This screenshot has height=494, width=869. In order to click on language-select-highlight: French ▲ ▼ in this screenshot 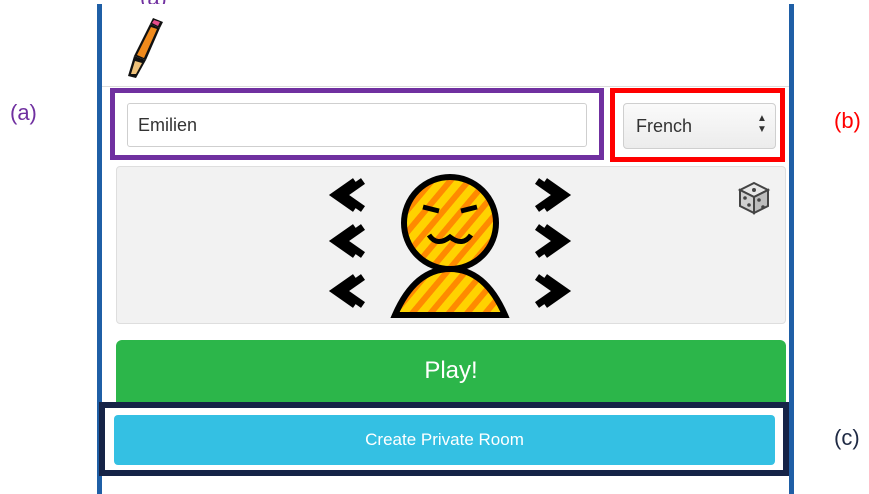, I will do `click(697, 125)`.